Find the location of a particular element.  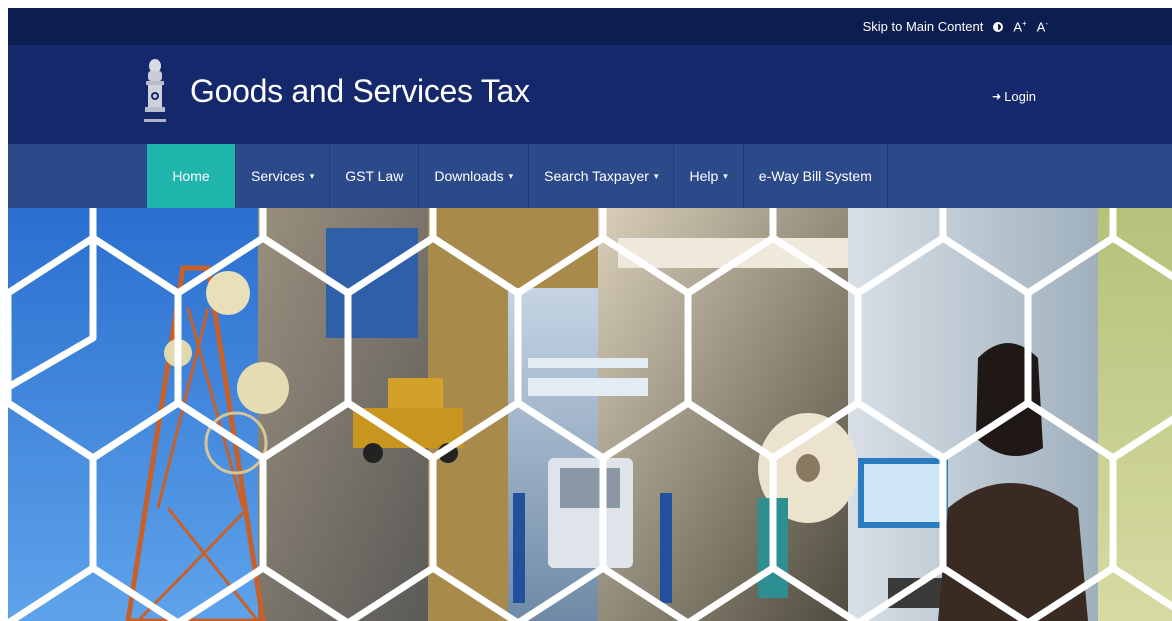

nav-item-eway-bill: e-Way Bill System is located at coordinates (816, 176).